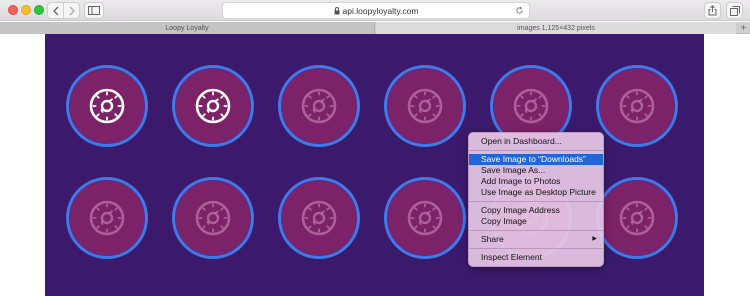  What do you see at coordinates (536, 181) in the screenshot?
I see `menu-item-add-to-photos: Add Image to Photos` at bounding box center [536, 181].